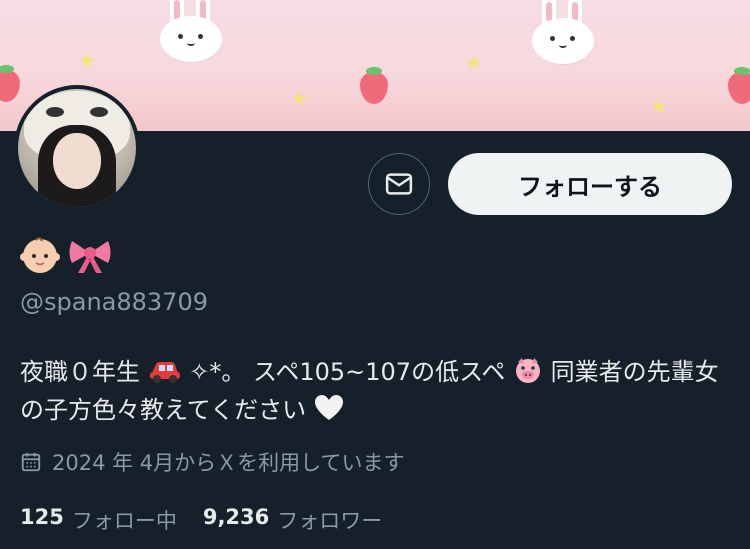 The width and height of the screenshot is (750, 549). What do you see at coordinates (236, 517) in the screenshot?
I see `followers-count: 9,236` at bounding box center [236, 517].